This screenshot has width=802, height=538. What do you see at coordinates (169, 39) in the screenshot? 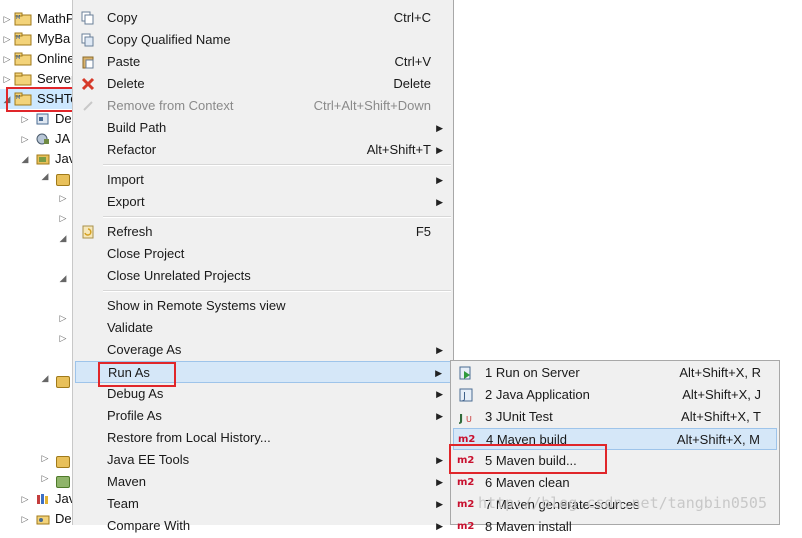
I see `menu-item-label: Copy Qualified Name` at bounding box center [169, 39].